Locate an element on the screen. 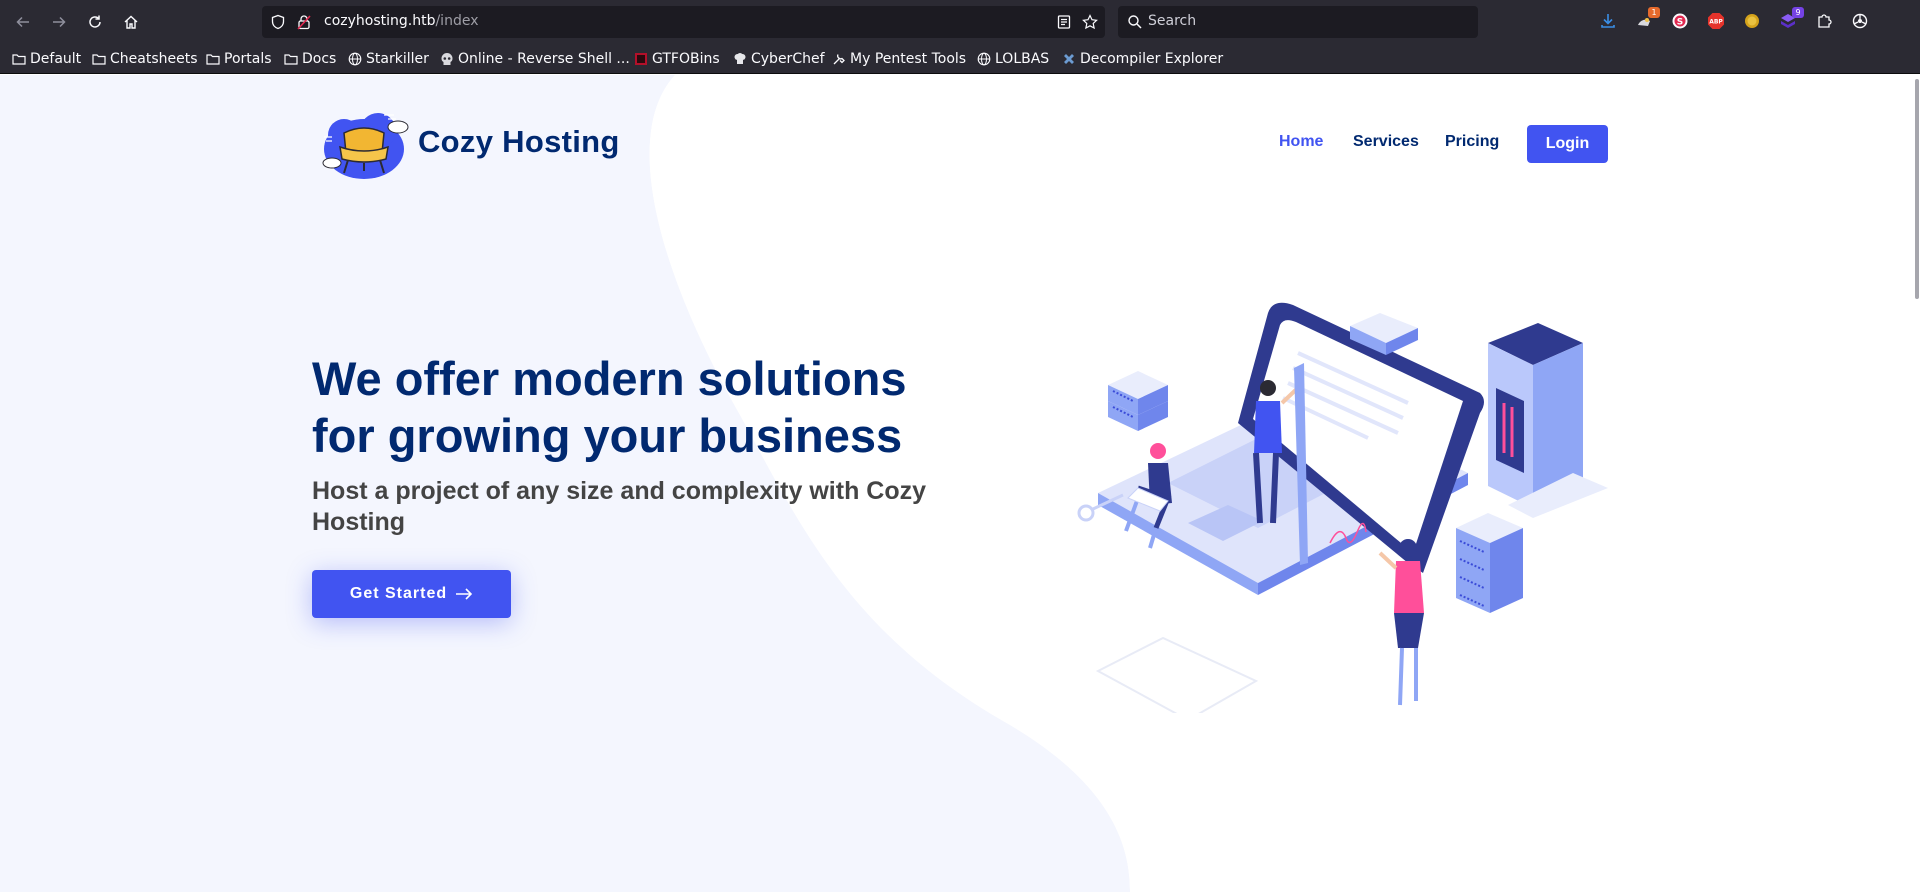 This screenshot has width=1920, height=892. bookmark-star-icon is located at coordinates (1090, 22).